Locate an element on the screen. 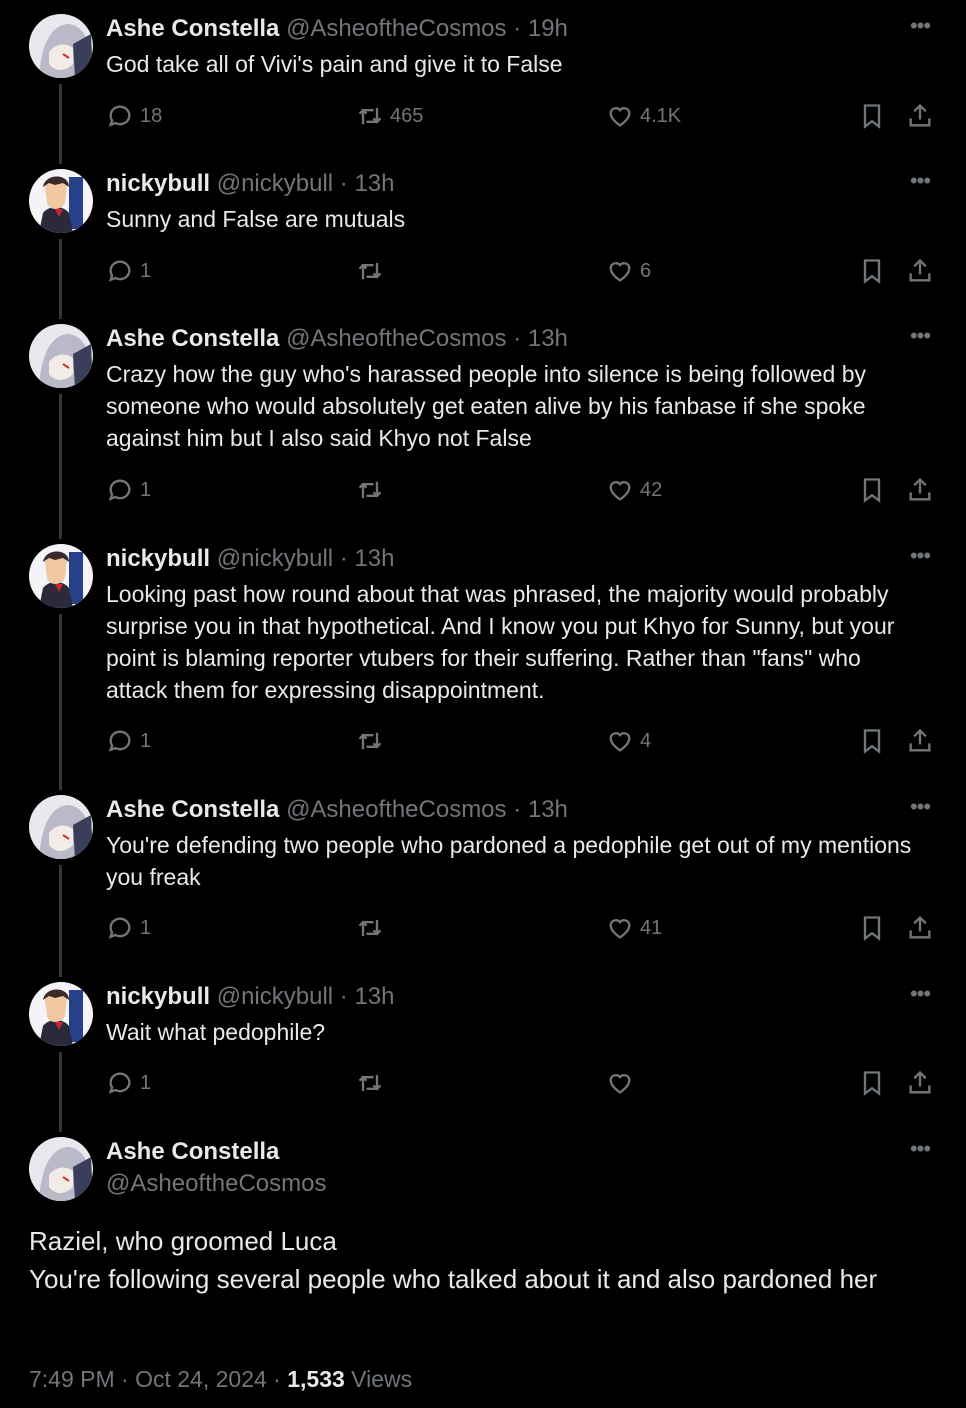 This screenshot has width=966, height=1408. post-timestamp: 7:49 PM · Oct 24, 2024 · is located at coordinates (158, 1379).